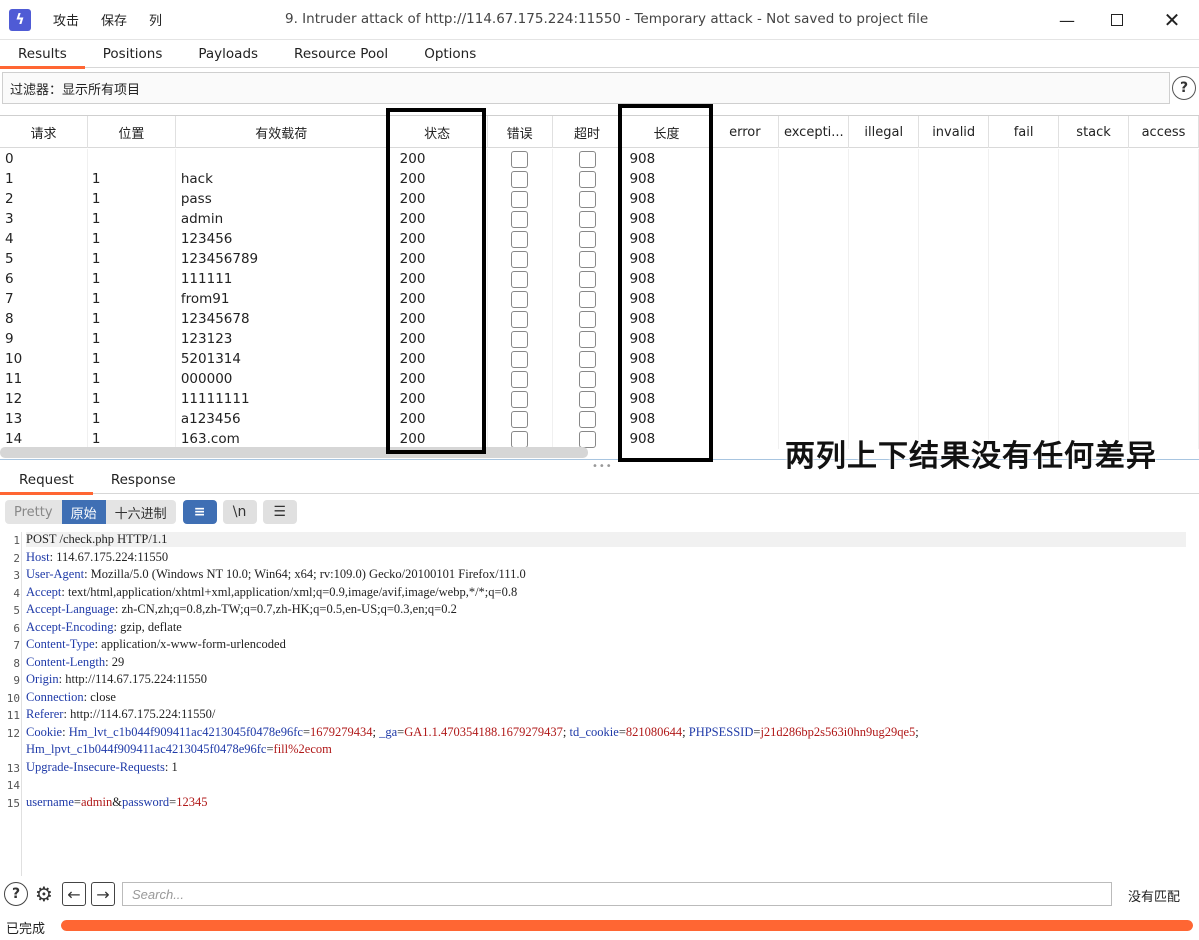 The height and width of the screenshot is (940, 1199). I want to click on filter-bar: 过滤器：显示所有项目, so click(586, 88).